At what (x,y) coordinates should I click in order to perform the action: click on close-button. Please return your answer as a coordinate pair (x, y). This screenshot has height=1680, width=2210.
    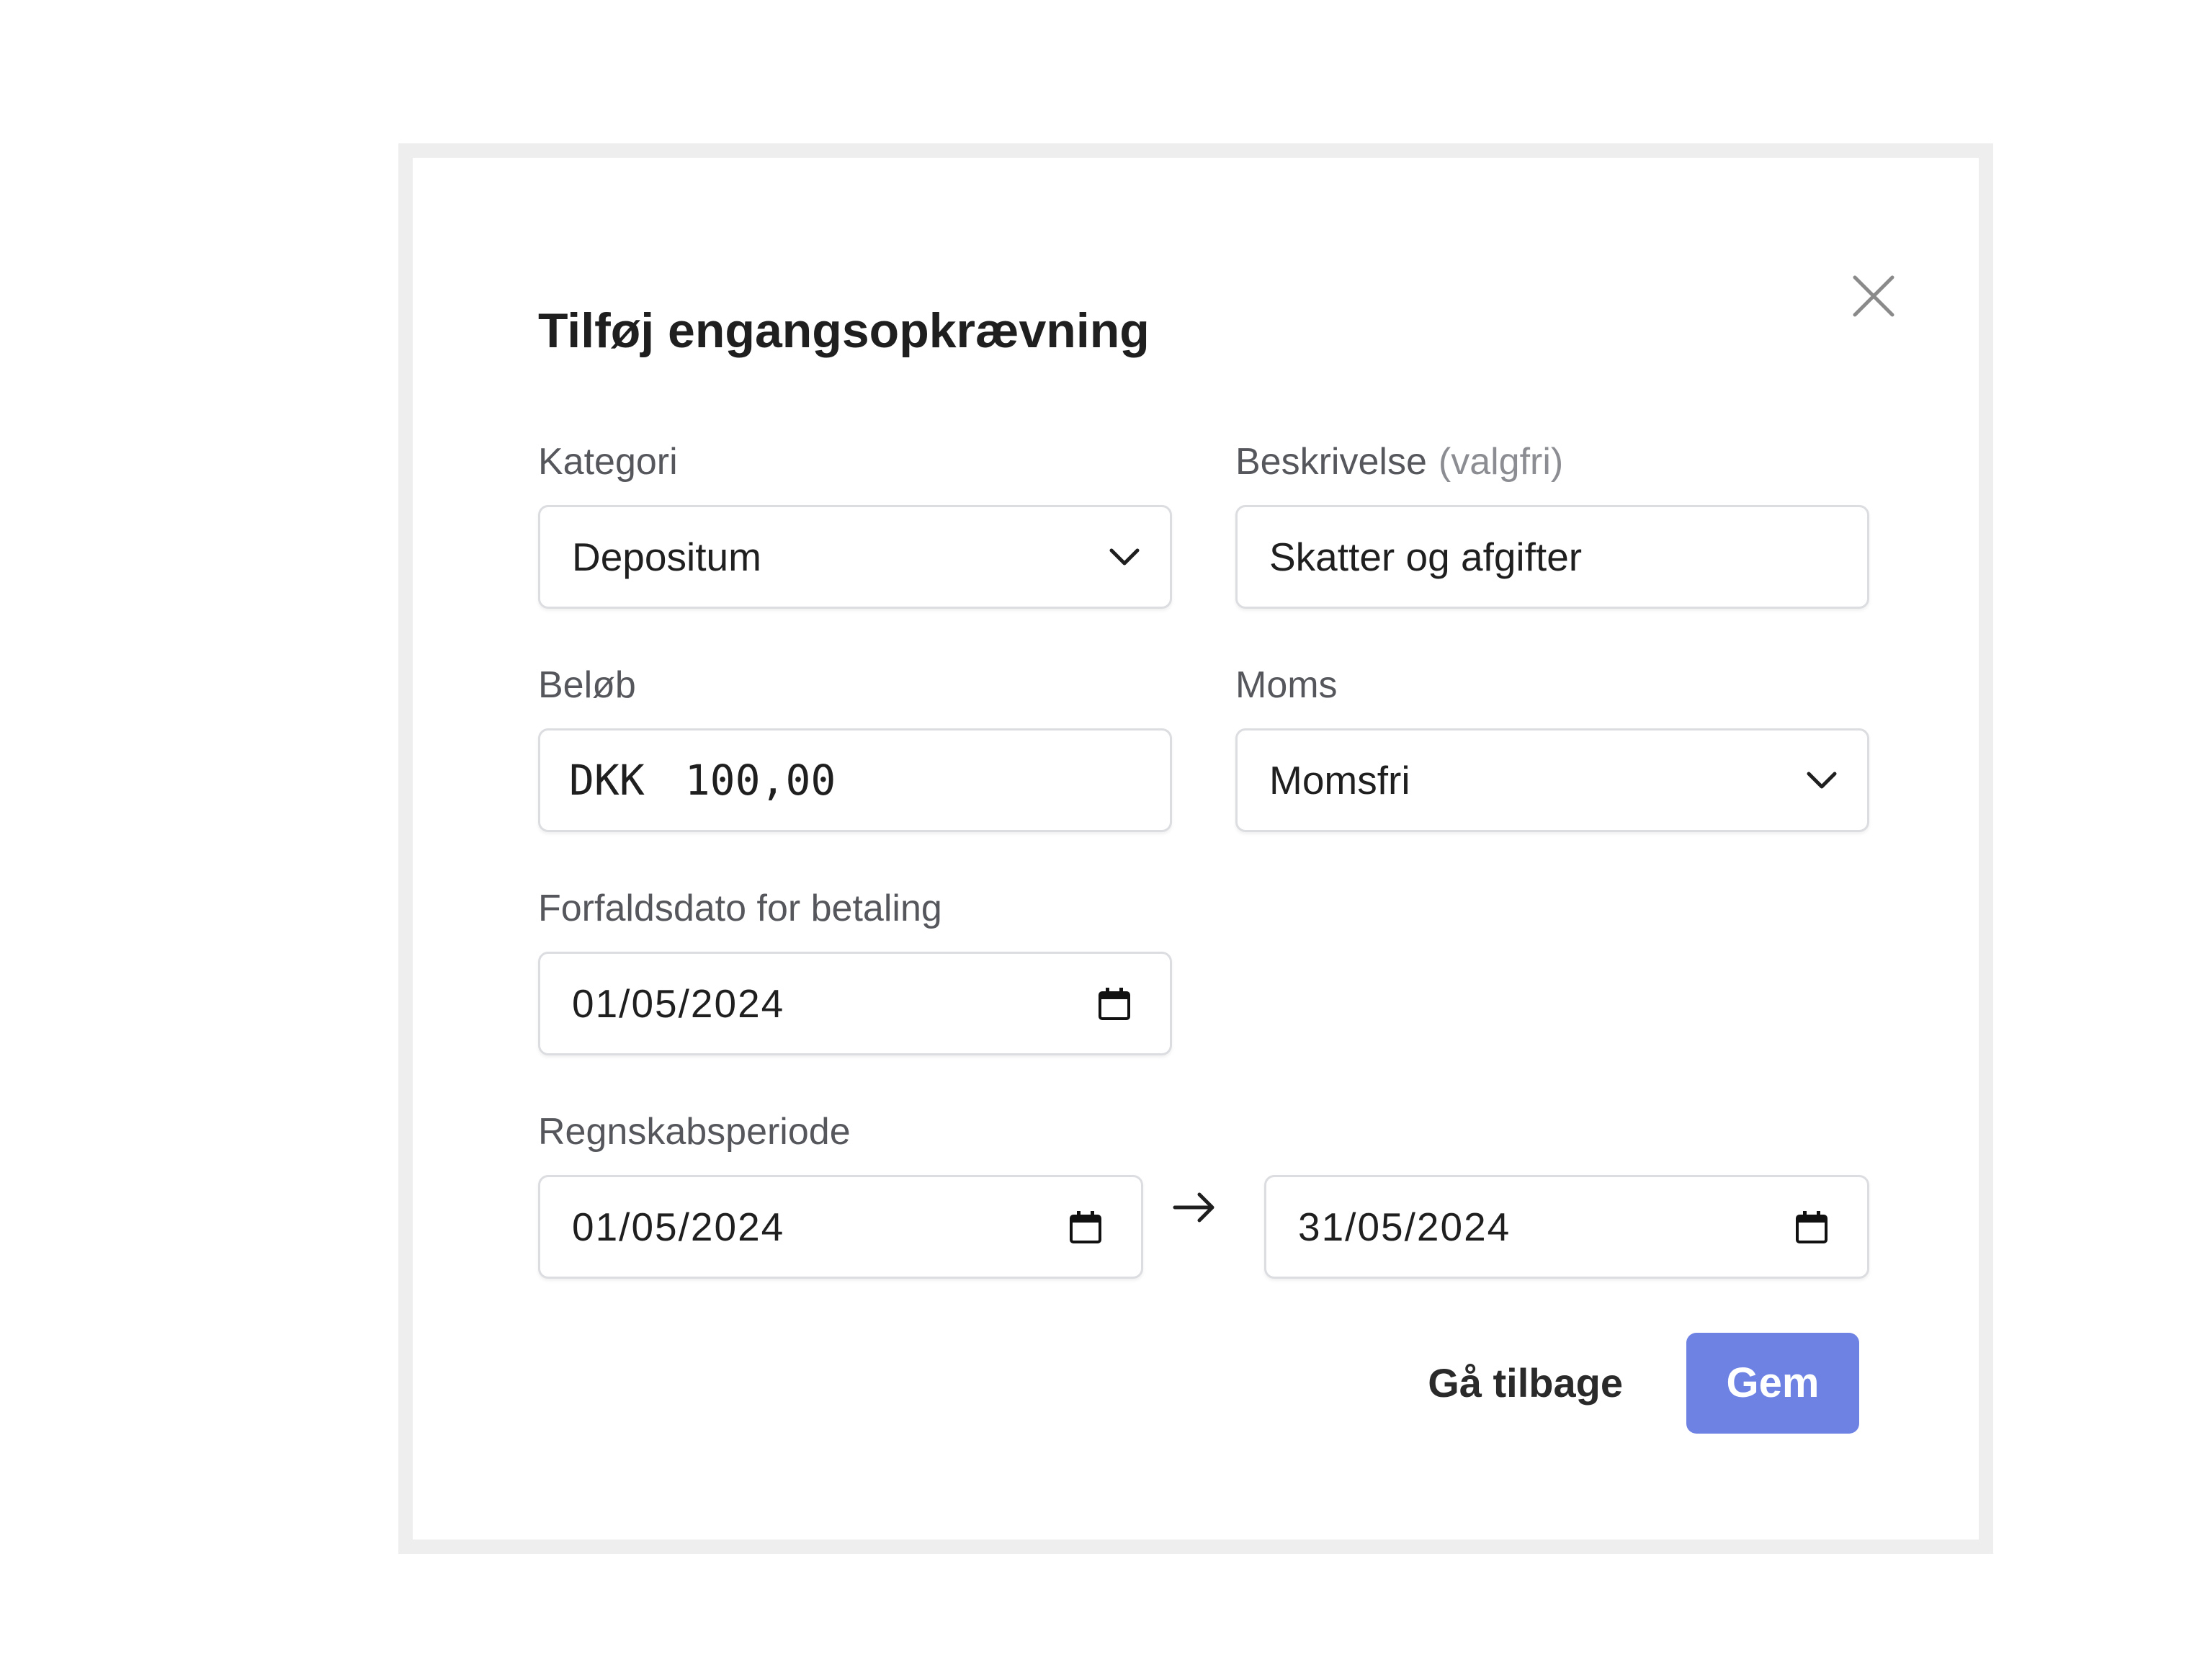
    Looking at the image, I should click on (1873, 296).